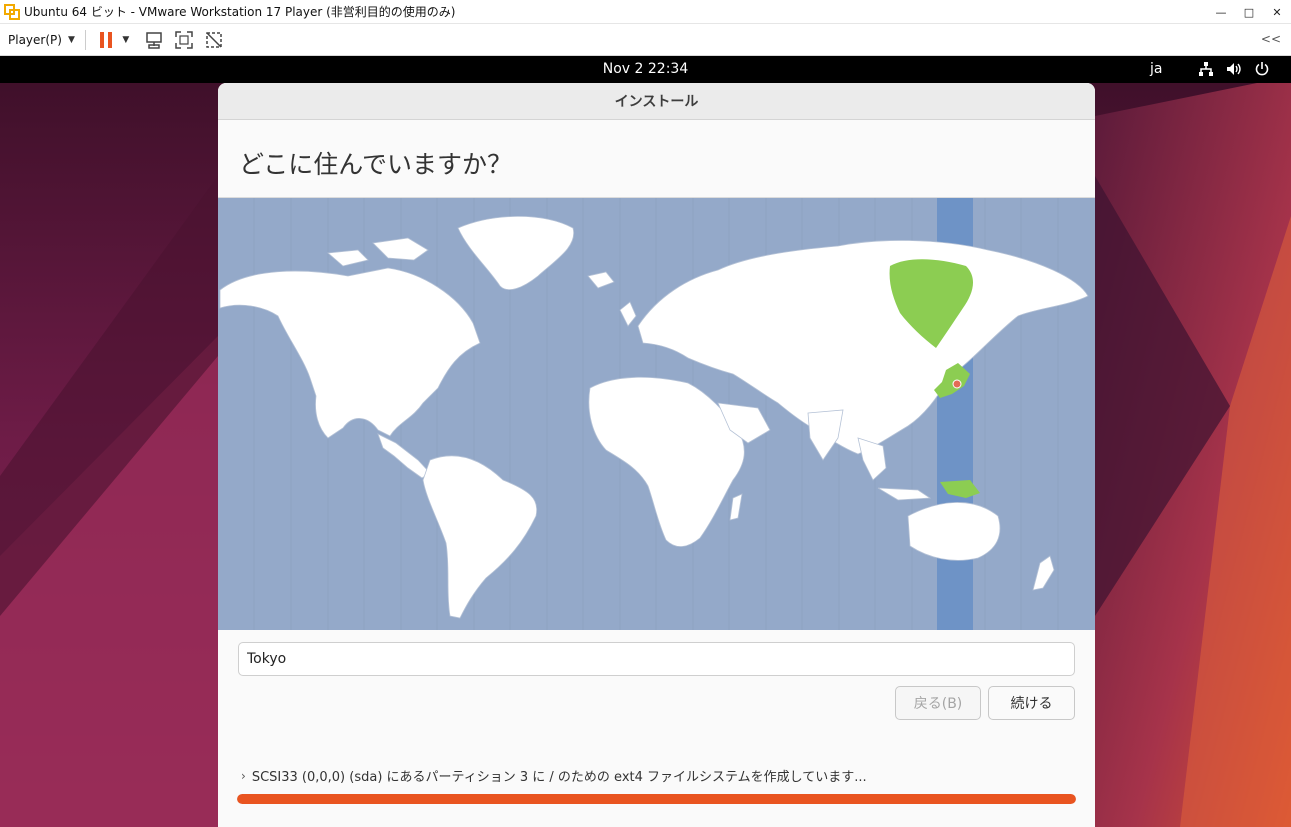 The width and height of the screenshot is (1291, 827). Describe the element at coordinates (957, 384) in the screenshot. I see `selected-city-marker` at that location.